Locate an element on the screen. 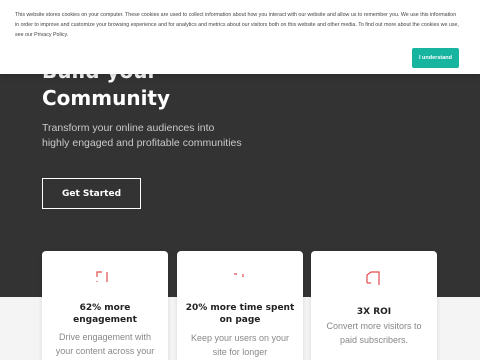  time-icon is located at coordinates (239, 275).